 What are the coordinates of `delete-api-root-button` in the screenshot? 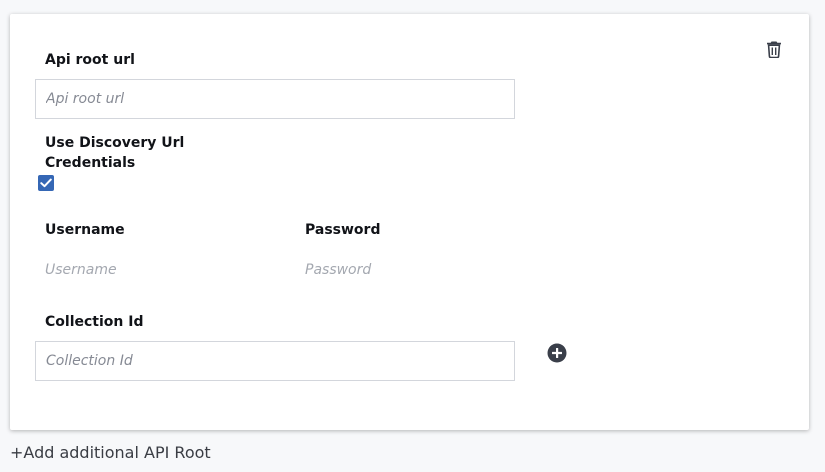 It's located at (774, 49).